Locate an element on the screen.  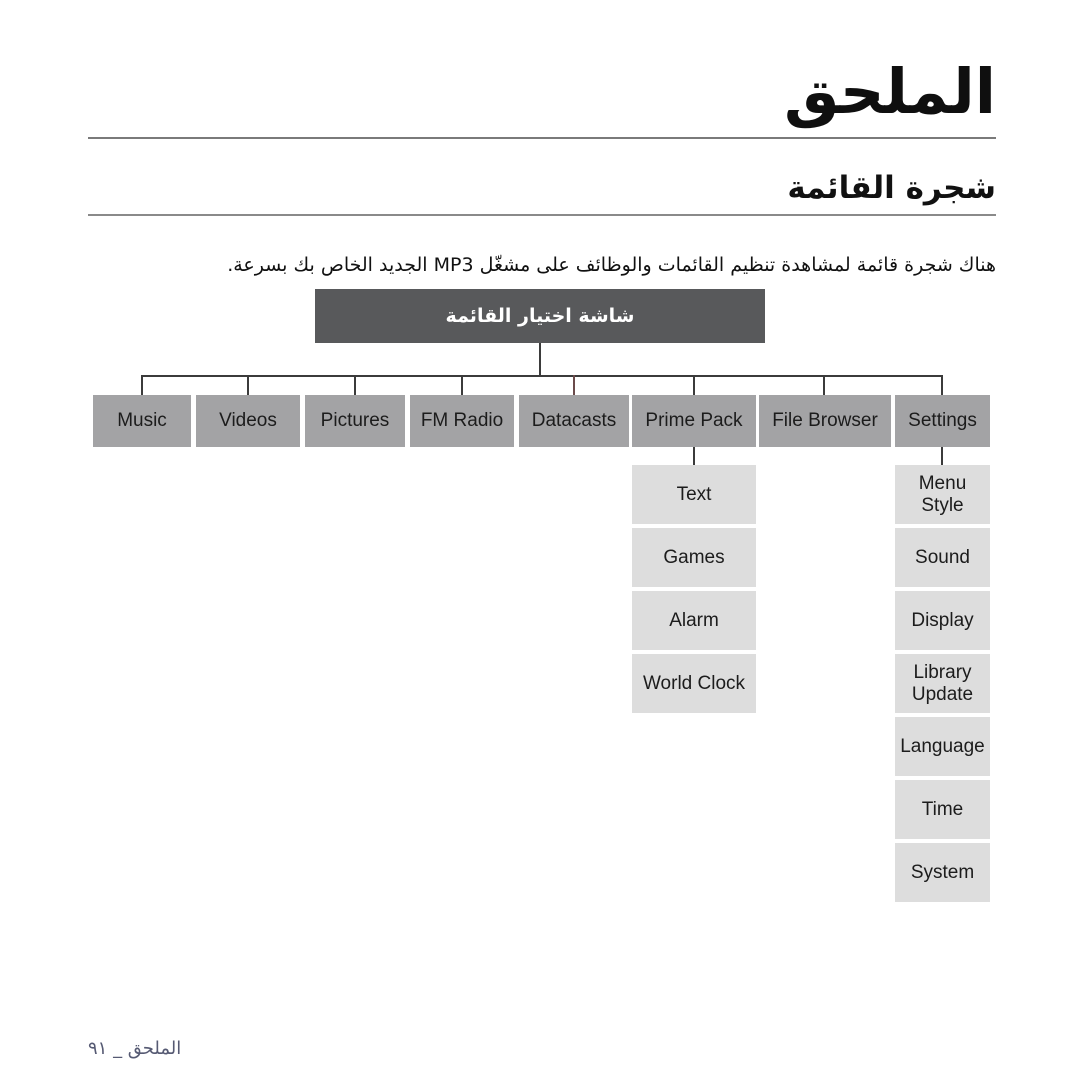
tree-node-fm-radio: FM Radio is located at coordinates (462, 421).